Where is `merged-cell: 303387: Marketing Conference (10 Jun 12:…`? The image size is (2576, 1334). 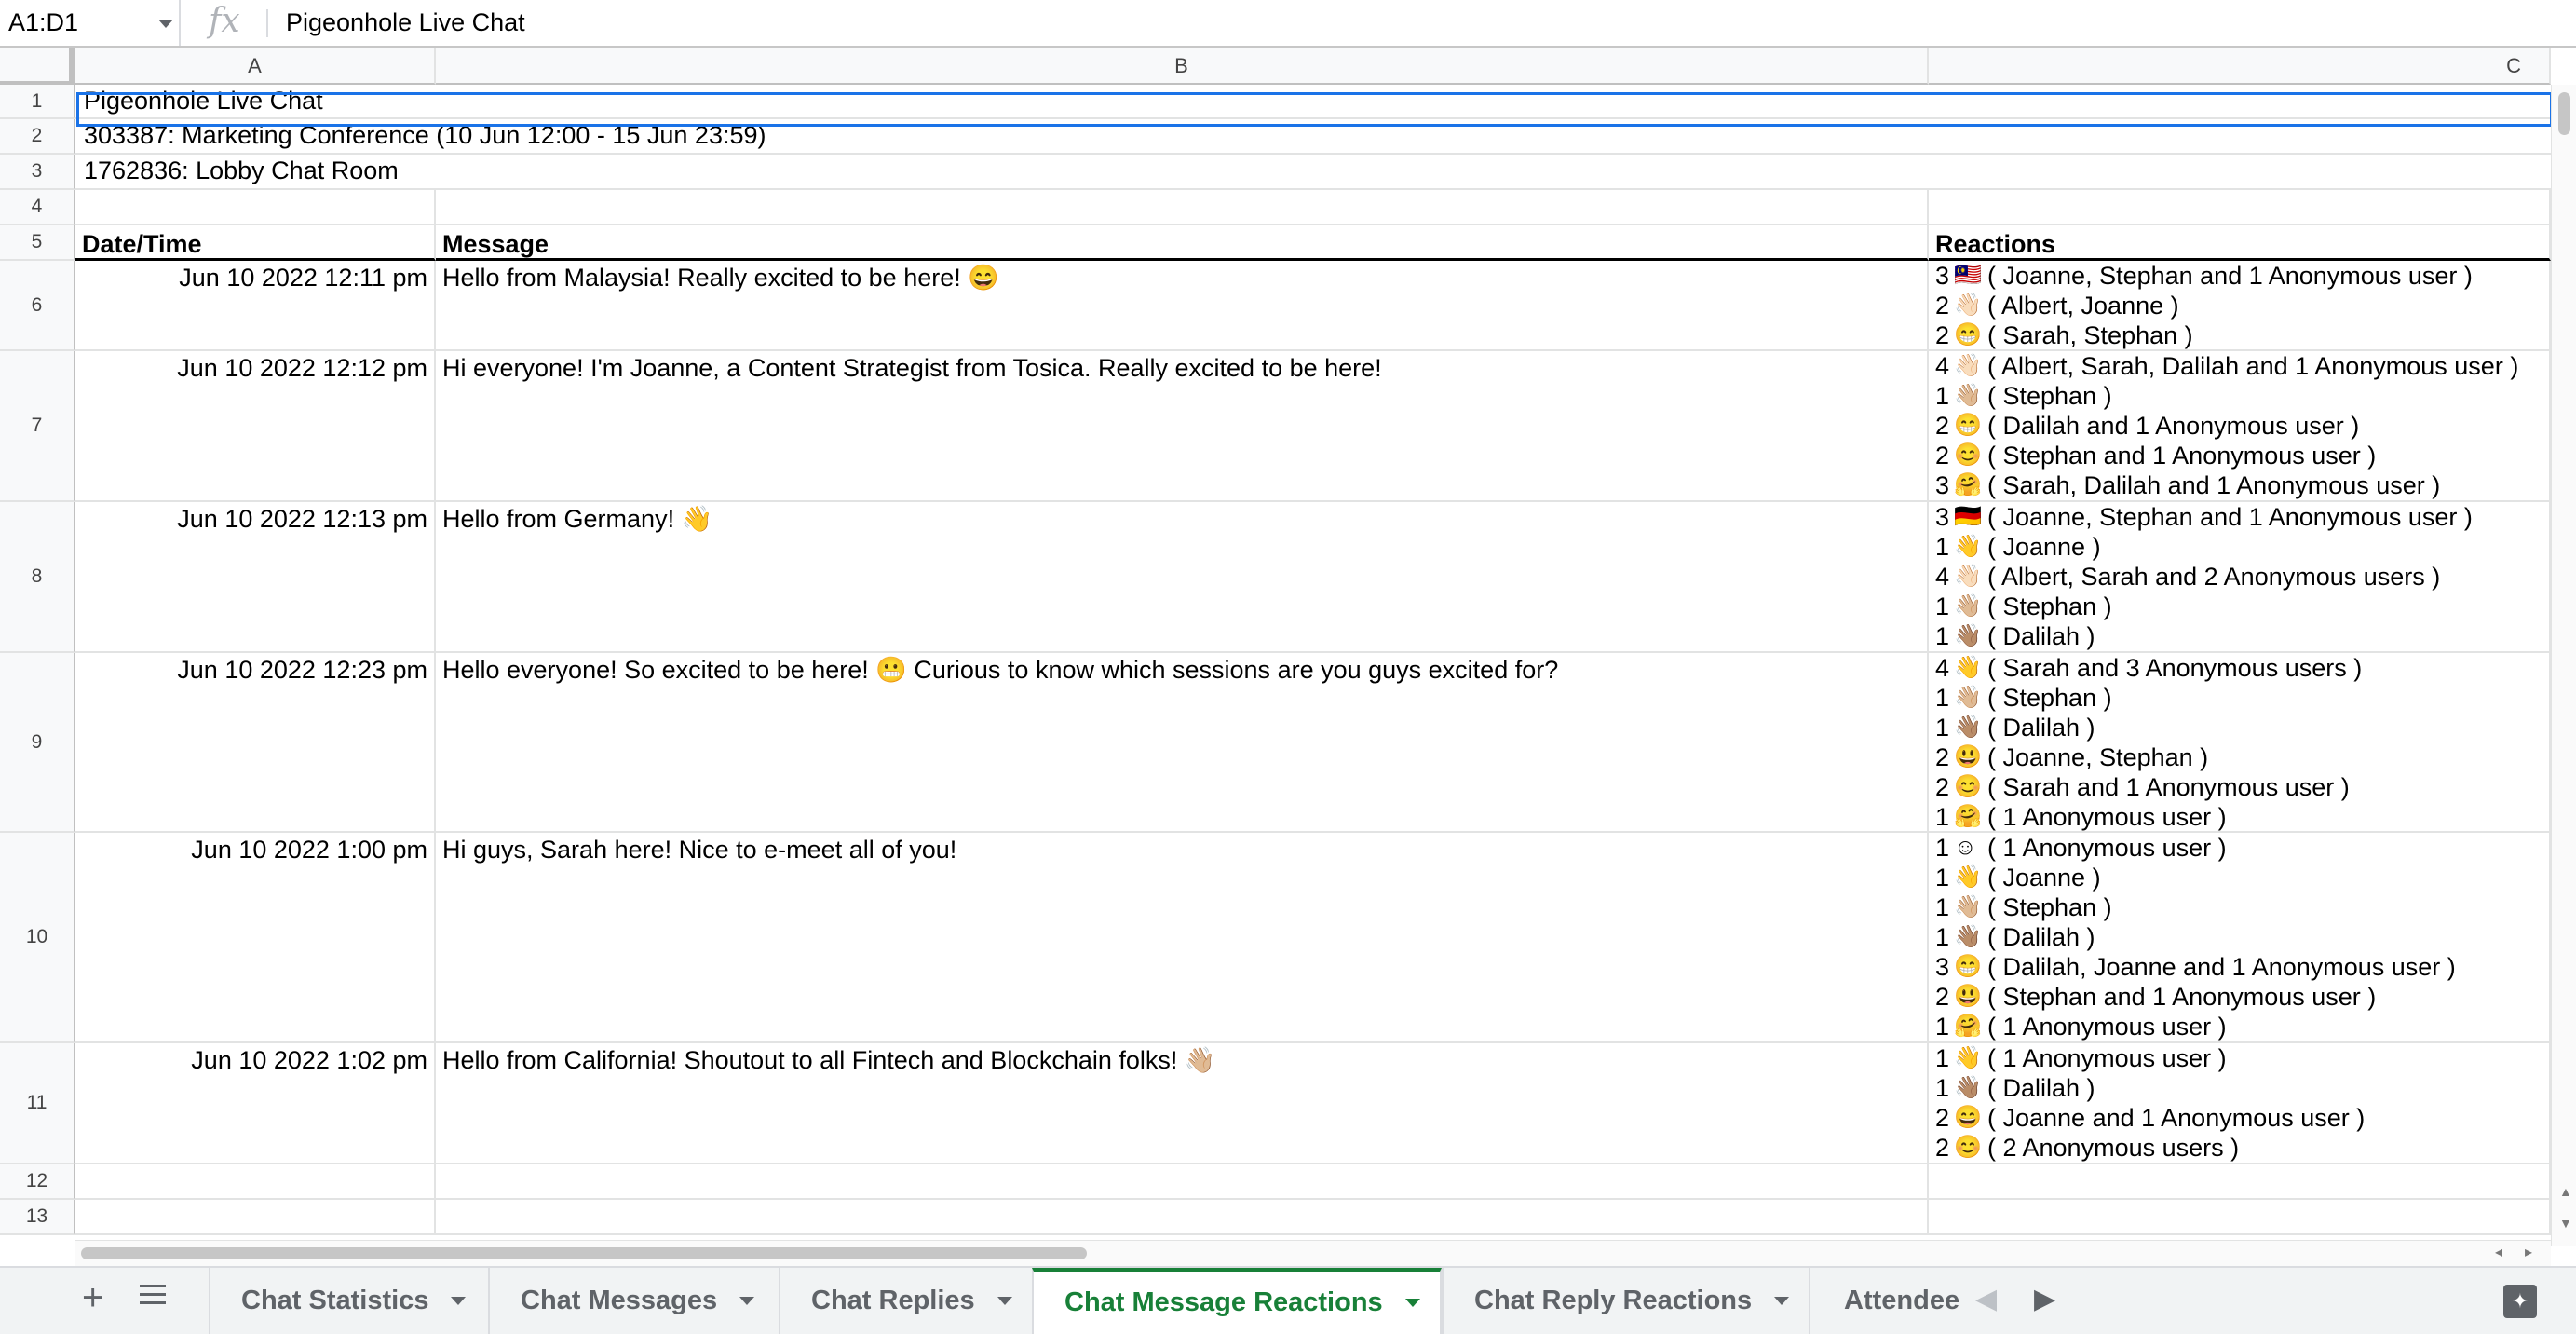 merged-cell: 303387: Marketing Conference (10 Jun 12:… is located at coordinates (1313, 137).